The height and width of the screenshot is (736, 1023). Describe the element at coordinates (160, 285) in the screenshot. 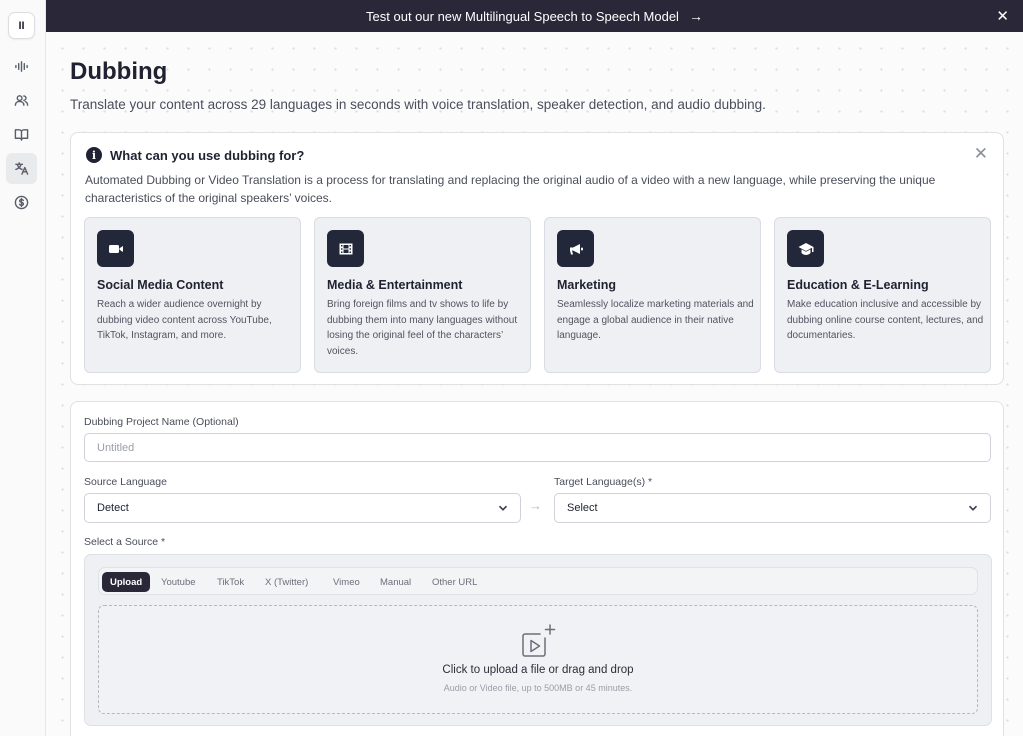

I see `use-case-title: Social Media Content` at that location.